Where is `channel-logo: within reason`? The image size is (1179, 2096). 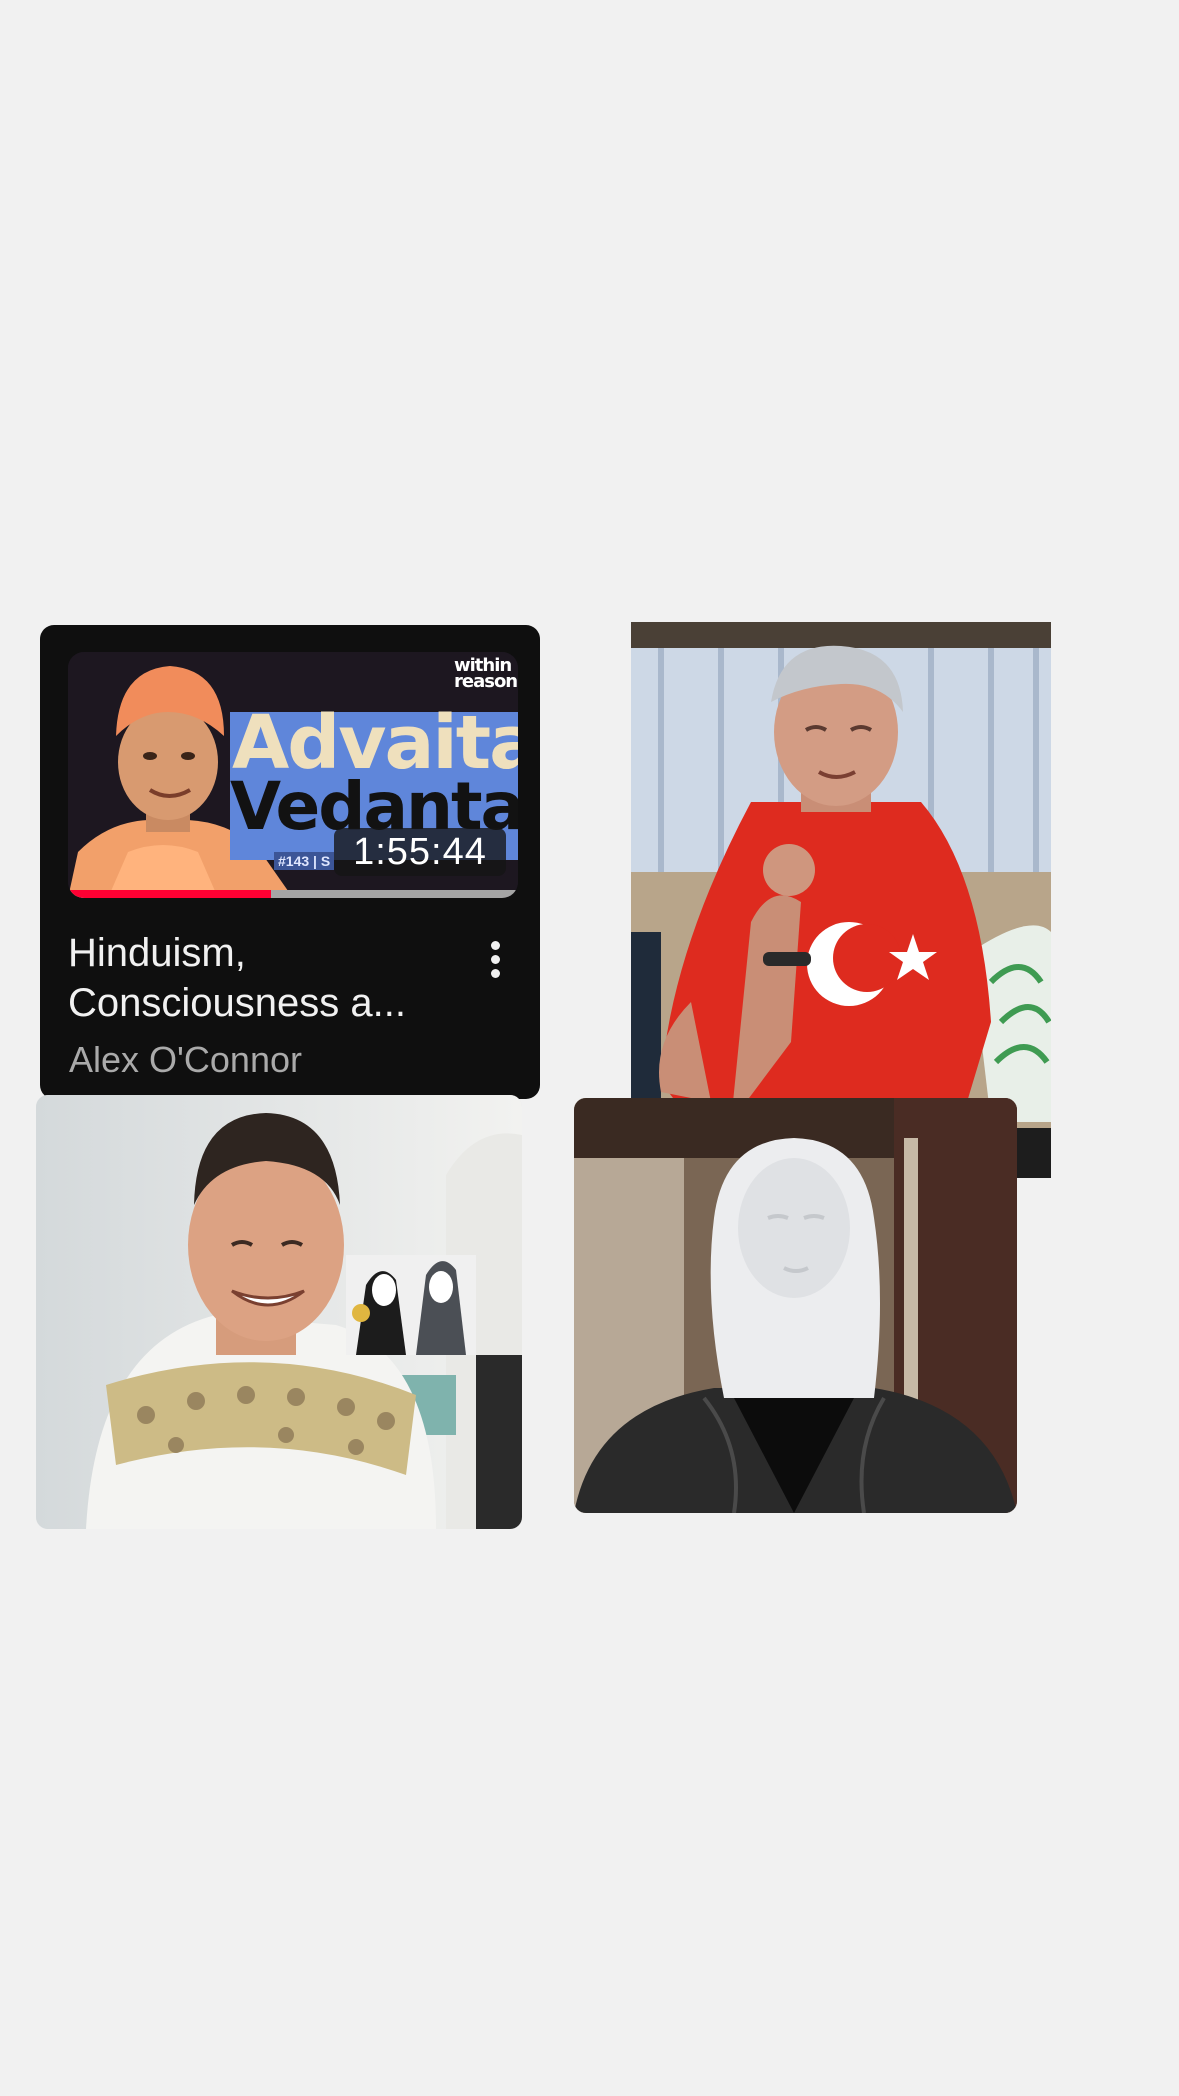 channel-logo: within reason is located at coordinates (486, 674).